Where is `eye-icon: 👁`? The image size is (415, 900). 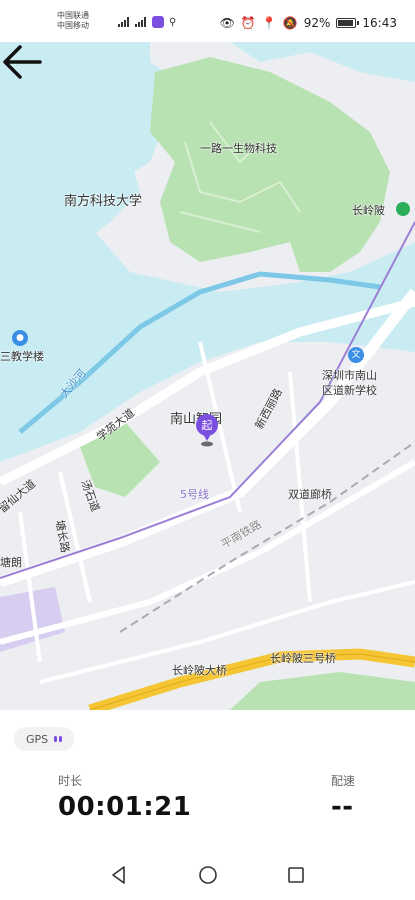
eye-icon: 👁 is located at coordinates (227, 23).